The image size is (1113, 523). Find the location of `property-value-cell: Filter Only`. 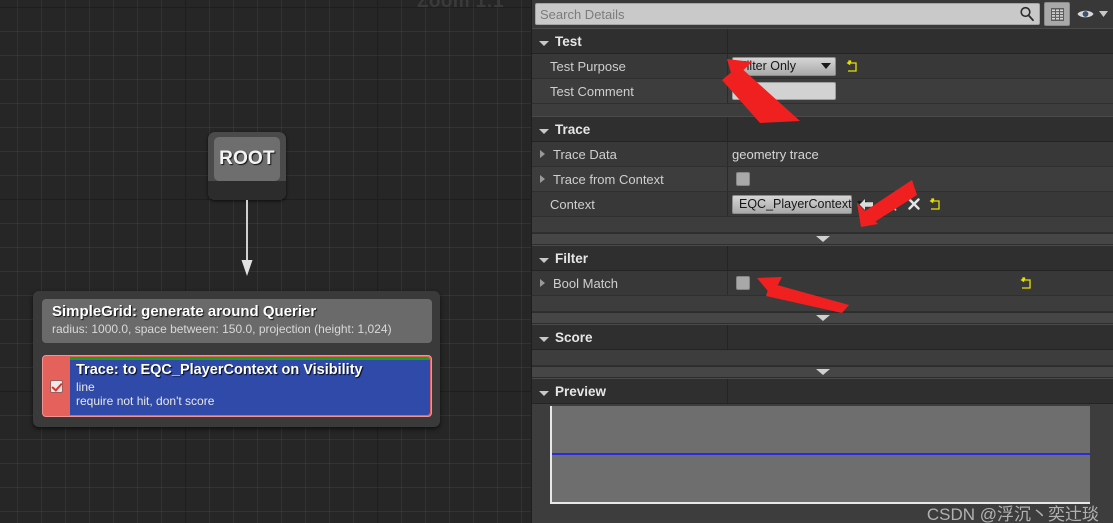

property-value-cell: Filter Only is located at coordinates (920, 66).